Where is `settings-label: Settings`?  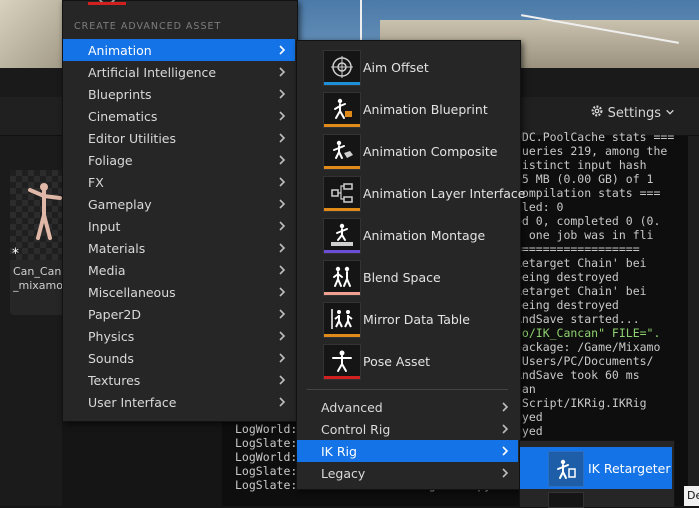
settings-label: Settings is located at coordinates (634, 113).